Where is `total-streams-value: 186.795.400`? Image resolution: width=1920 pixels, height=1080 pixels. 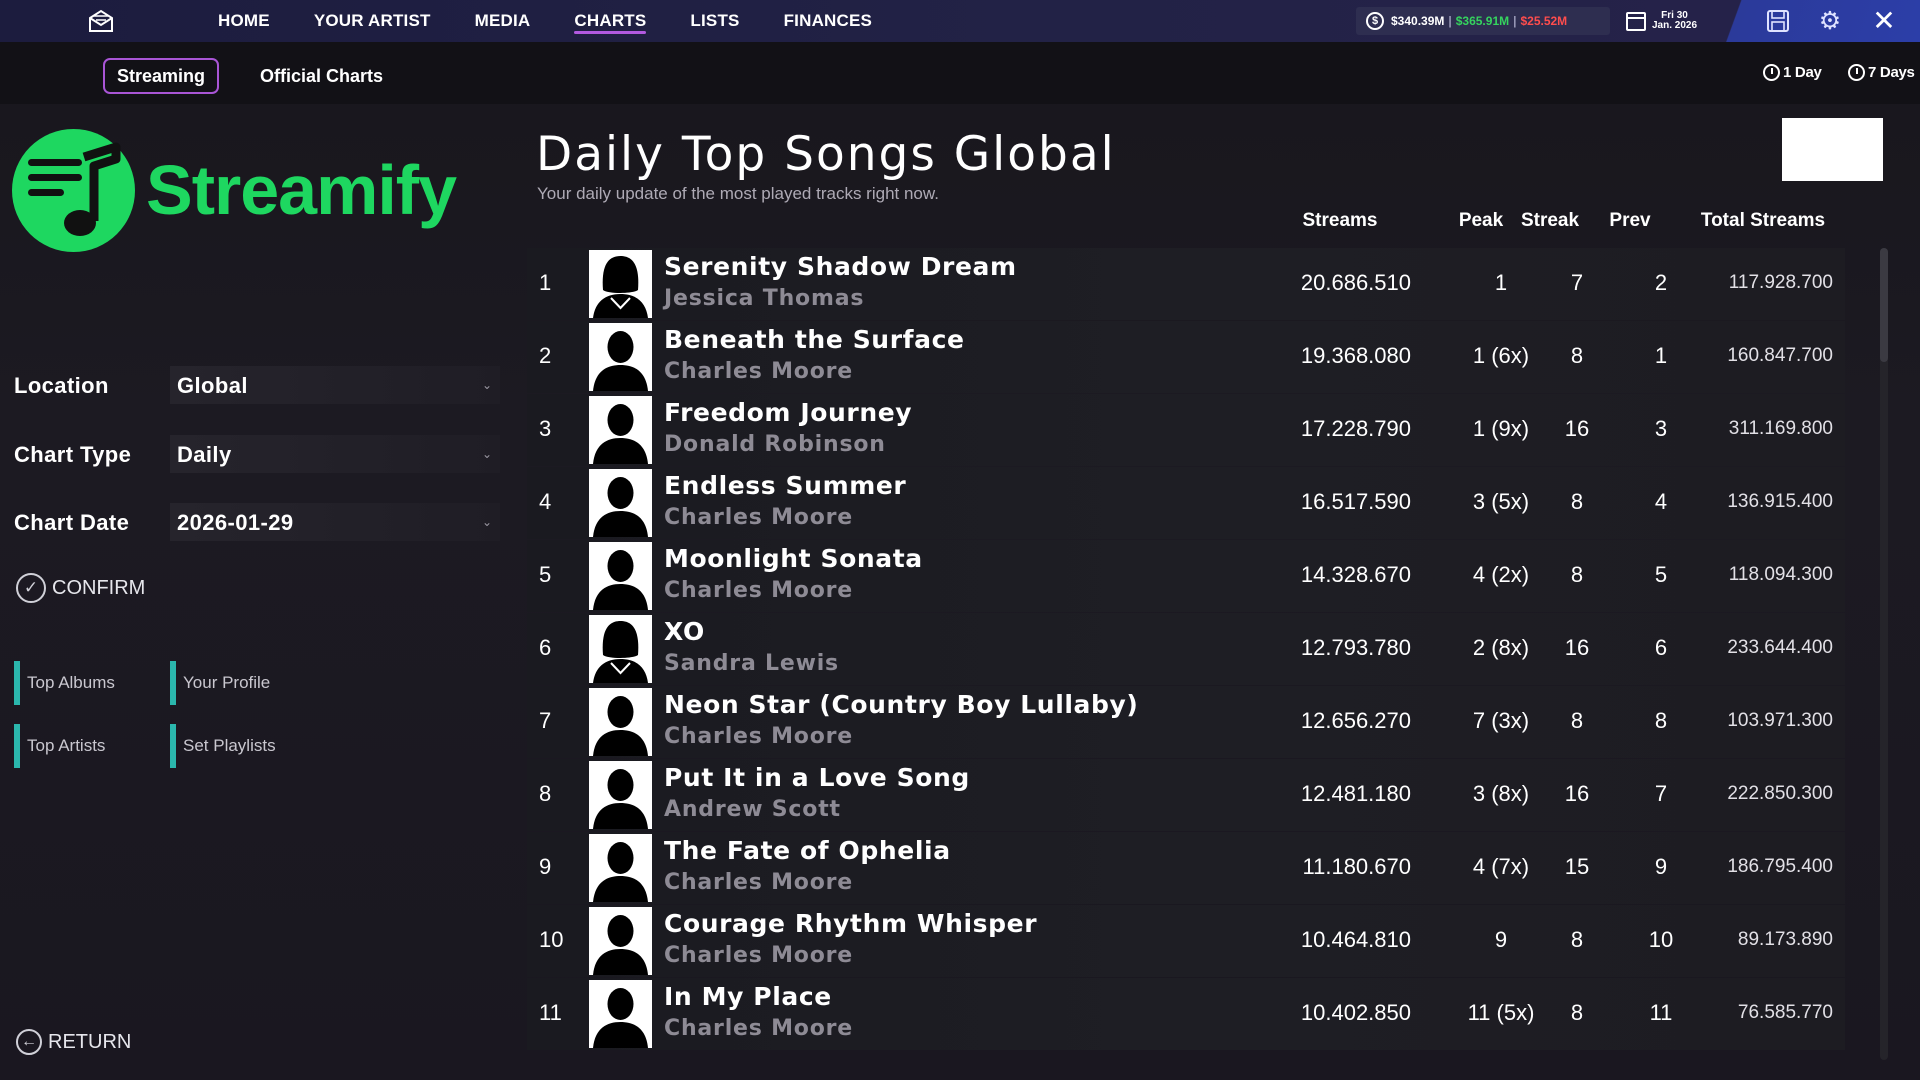 total-streams-value: 186.795.400 is located at coordinates (1780, 866).